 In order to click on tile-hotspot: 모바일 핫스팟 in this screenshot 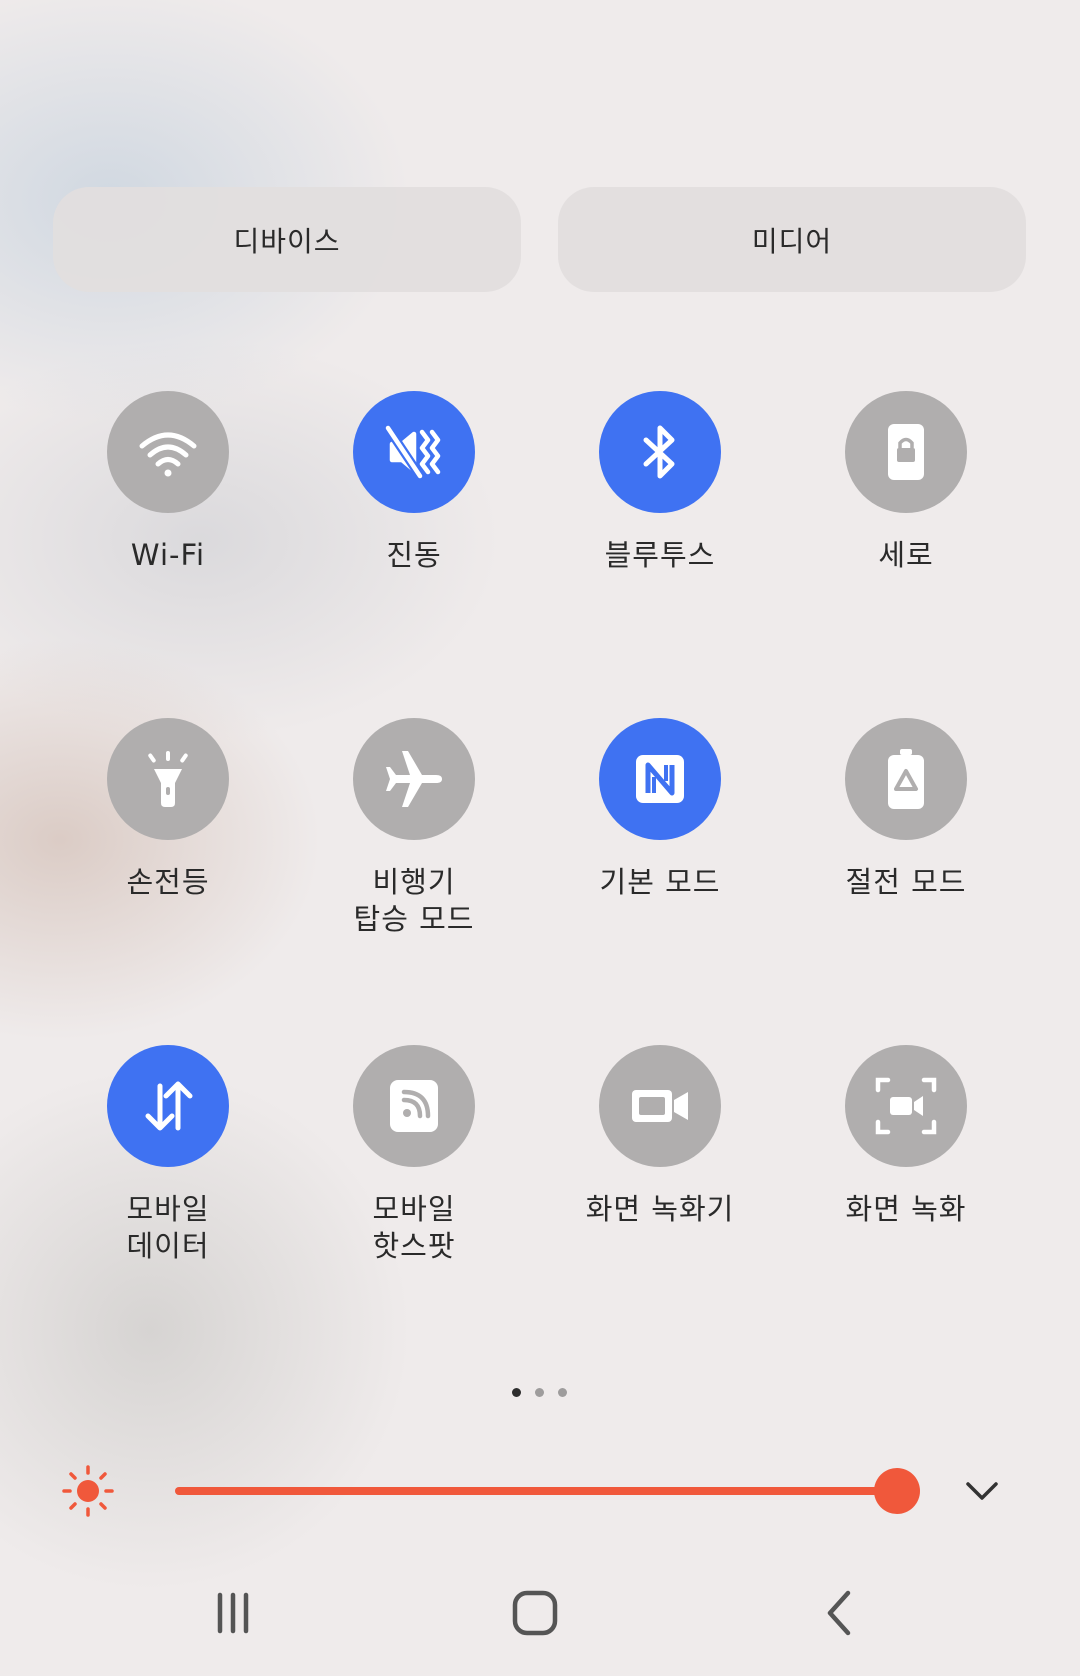, I will do `click(414, 1155)`.